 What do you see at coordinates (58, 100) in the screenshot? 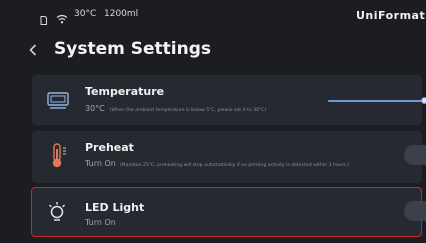
I see `heater-icon` at bounding box center [58, 100].